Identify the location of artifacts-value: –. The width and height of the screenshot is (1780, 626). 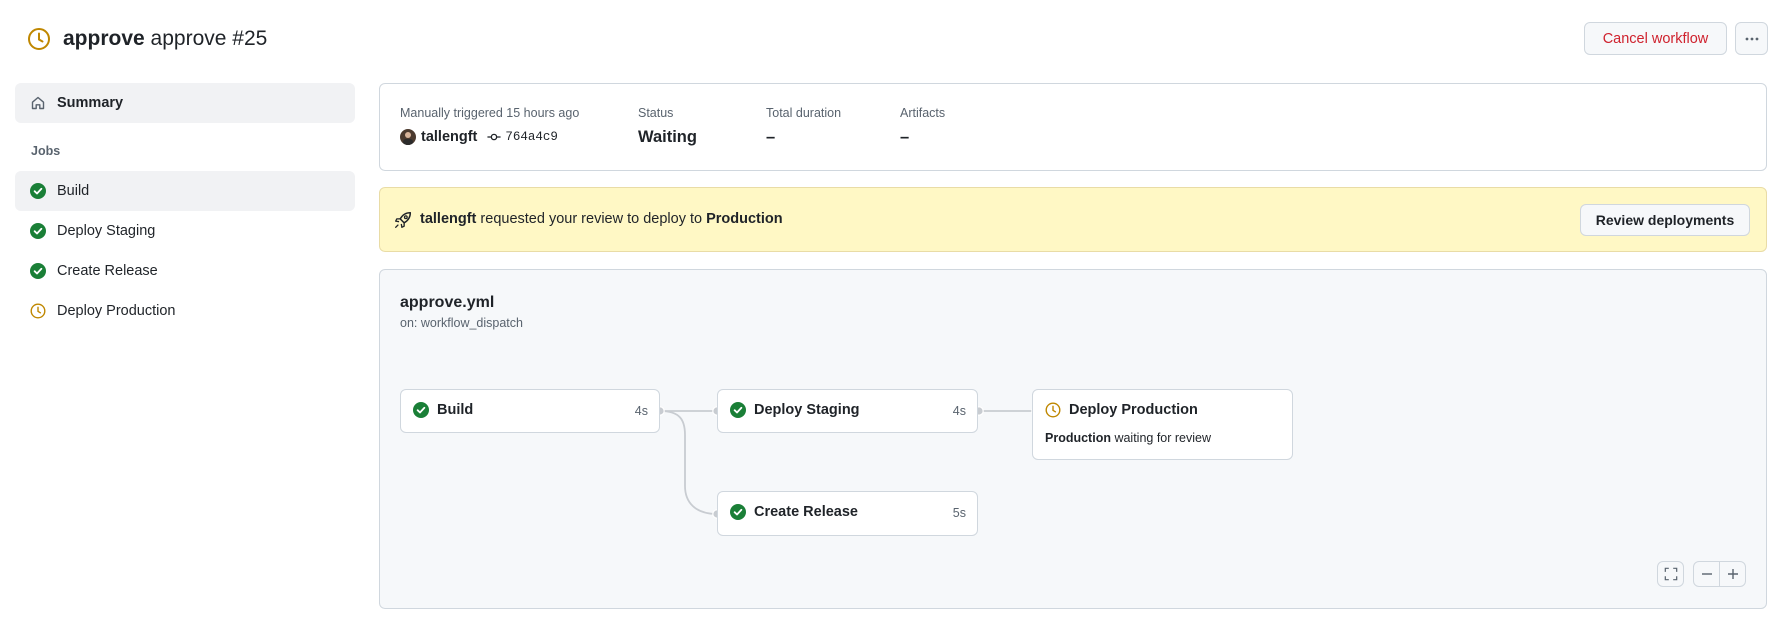
(905, 137).